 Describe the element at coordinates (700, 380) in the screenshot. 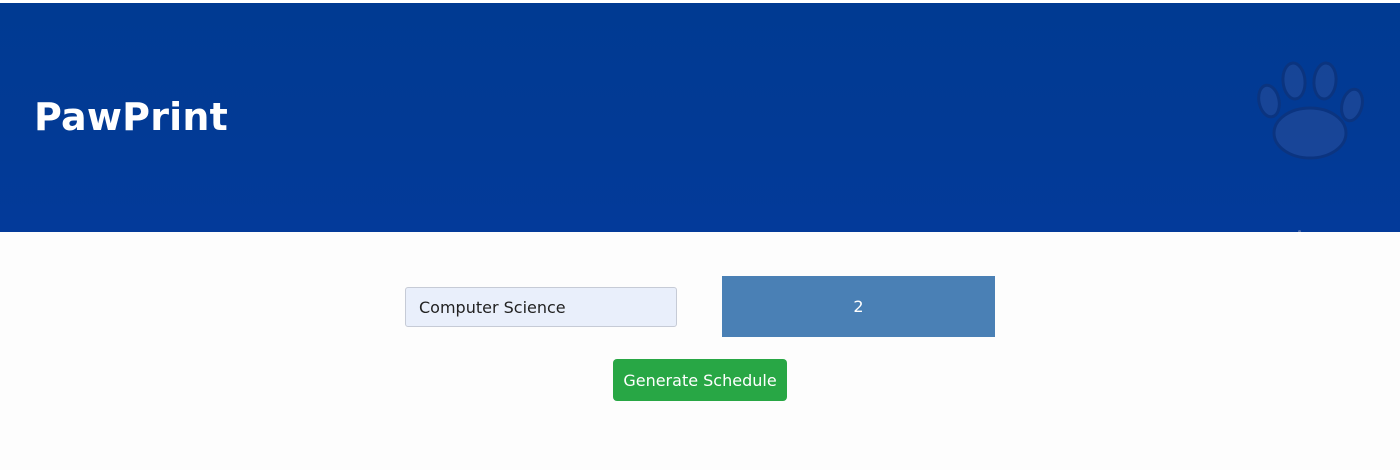

I see `generate-schedule-button: Generate Schedule` at that location.